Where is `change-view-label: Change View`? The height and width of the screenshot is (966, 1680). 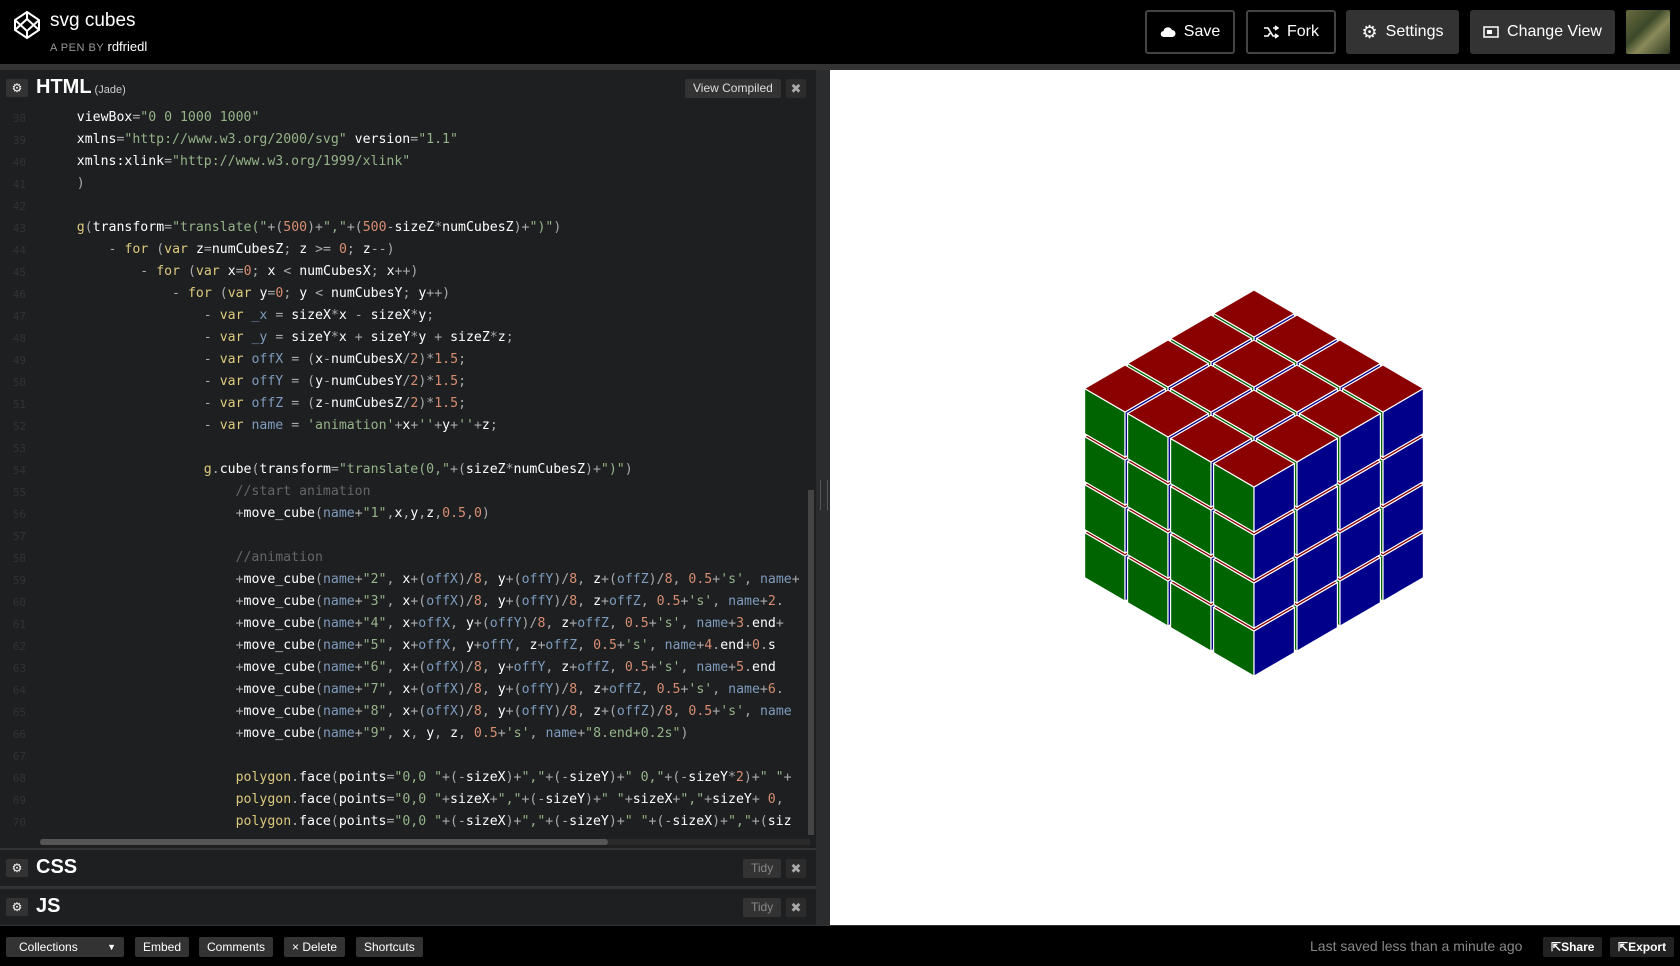
change-view-label: Change View is located at coordinates (1554, 31).